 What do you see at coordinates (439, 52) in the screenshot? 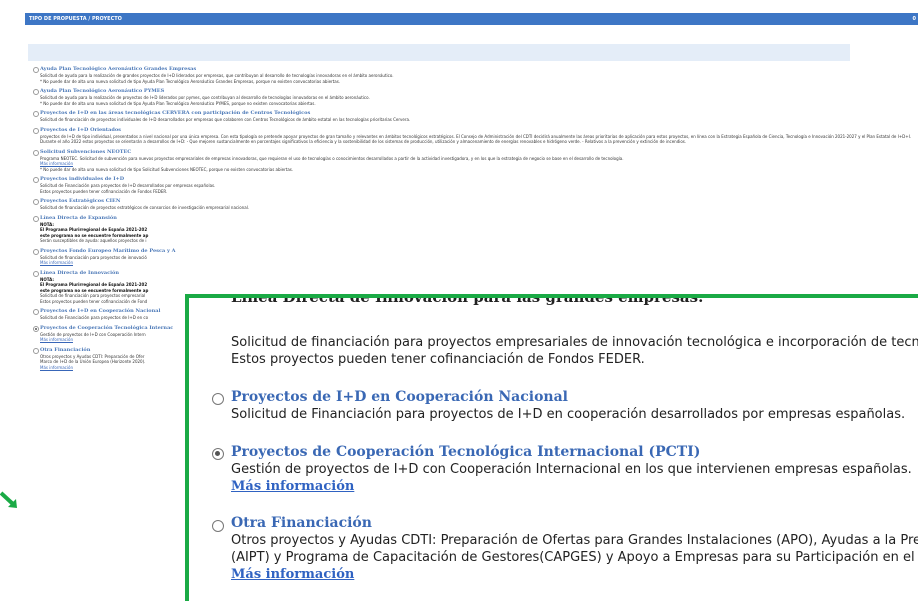
I see `info-bar` at bounding box center [439, 52].